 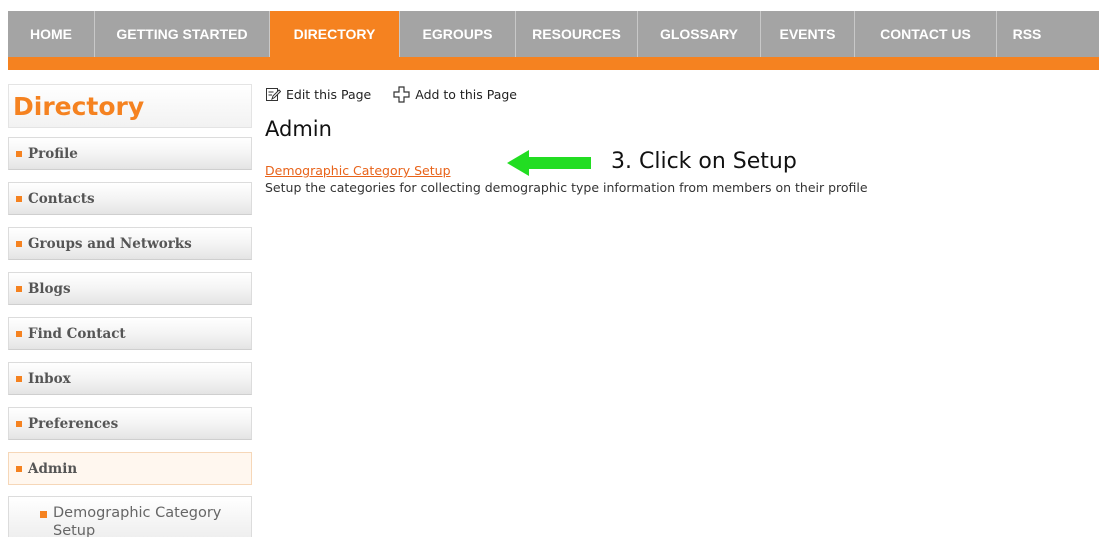 What do you see at coordinates (358, 170) in the screenshot?
I see `demographic-category-setup-link: Demographic Category Setup` at bounding box center [358, 170].